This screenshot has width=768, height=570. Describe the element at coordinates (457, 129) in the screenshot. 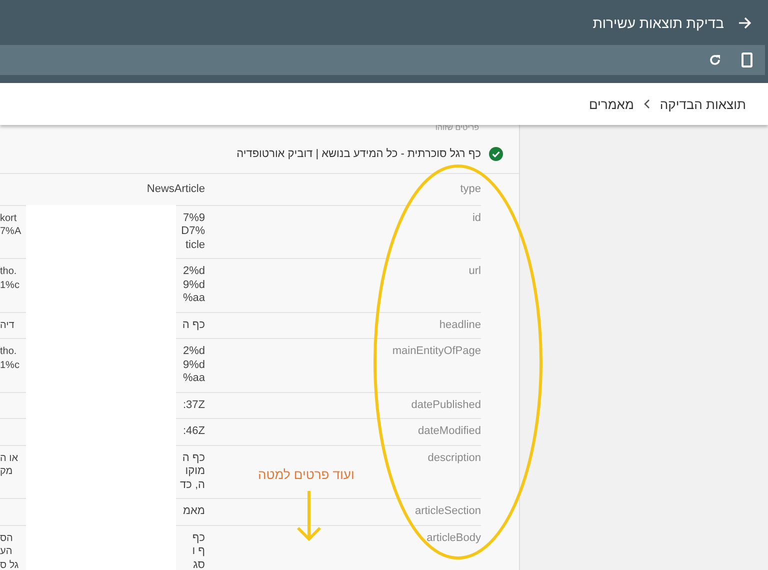

I see `section-label: פריטים שזוהו` at that location.